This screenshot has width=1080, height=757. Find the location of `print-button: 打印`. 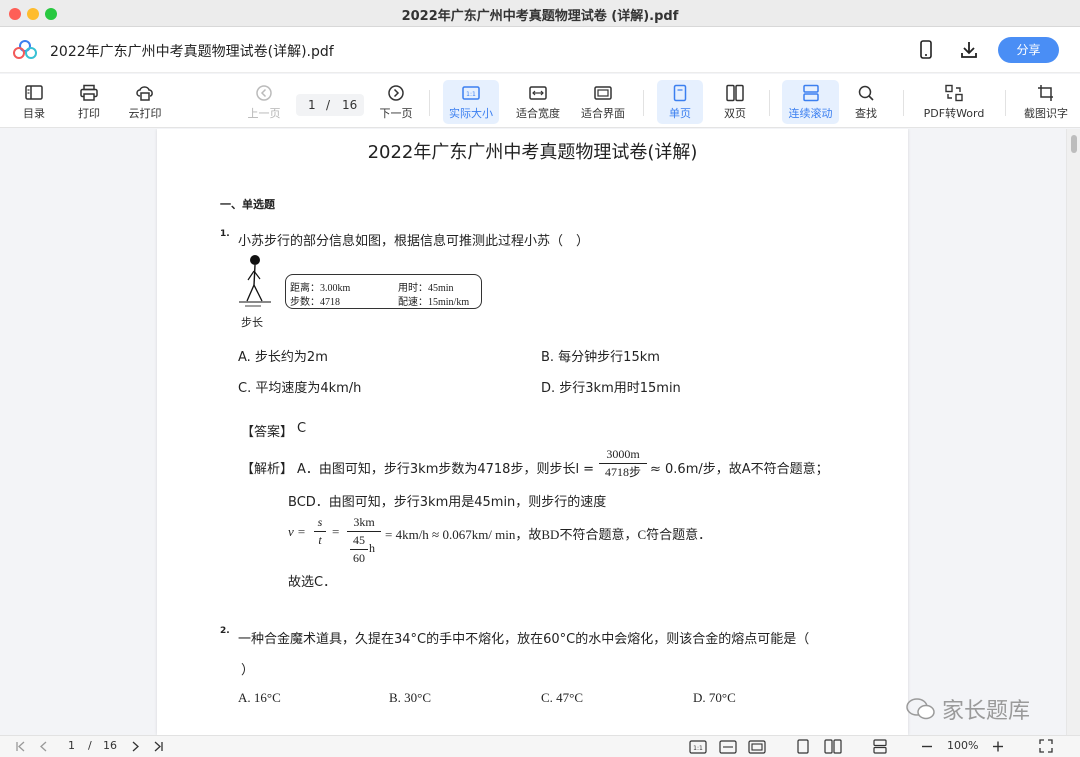

print-button: 打印 is located at coordinates (89, 102).